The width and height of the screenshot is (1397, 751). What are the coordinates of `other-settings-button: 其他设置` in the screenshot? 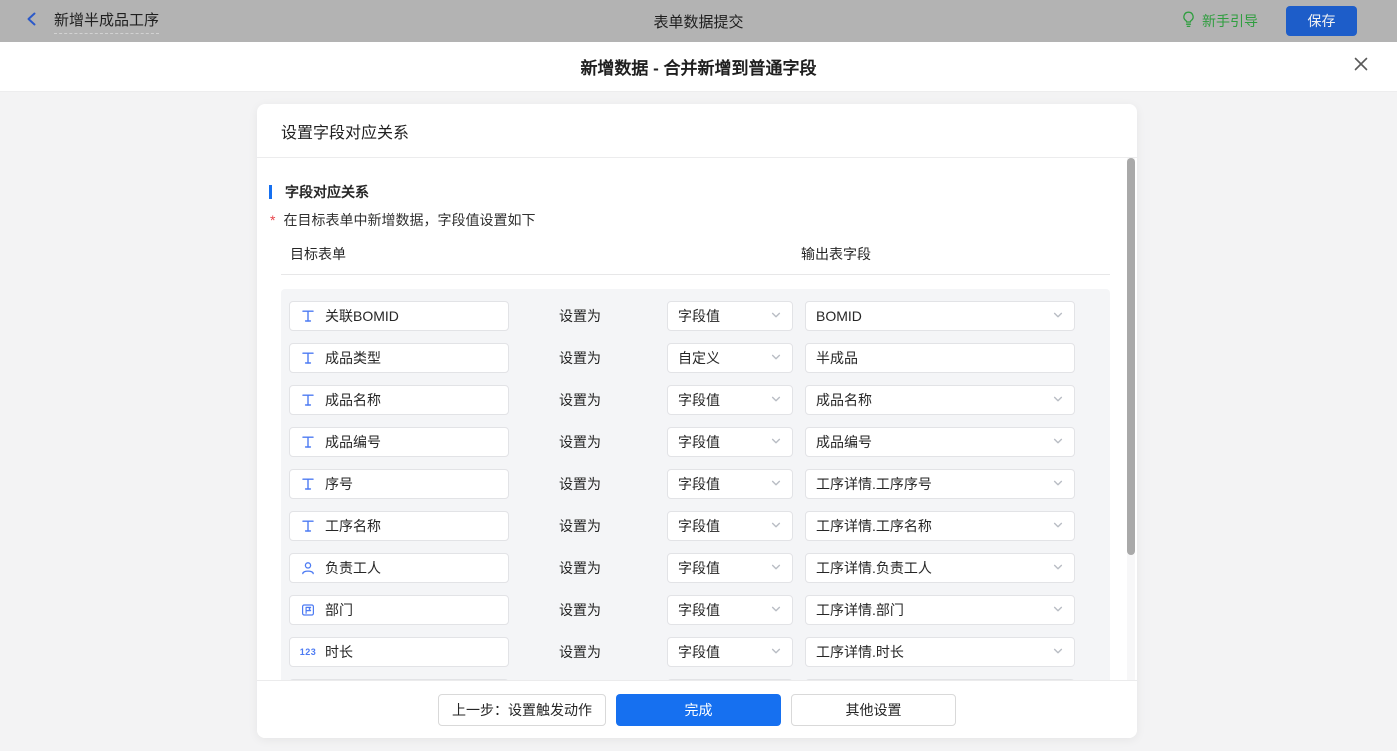 It's located at (873, 709).